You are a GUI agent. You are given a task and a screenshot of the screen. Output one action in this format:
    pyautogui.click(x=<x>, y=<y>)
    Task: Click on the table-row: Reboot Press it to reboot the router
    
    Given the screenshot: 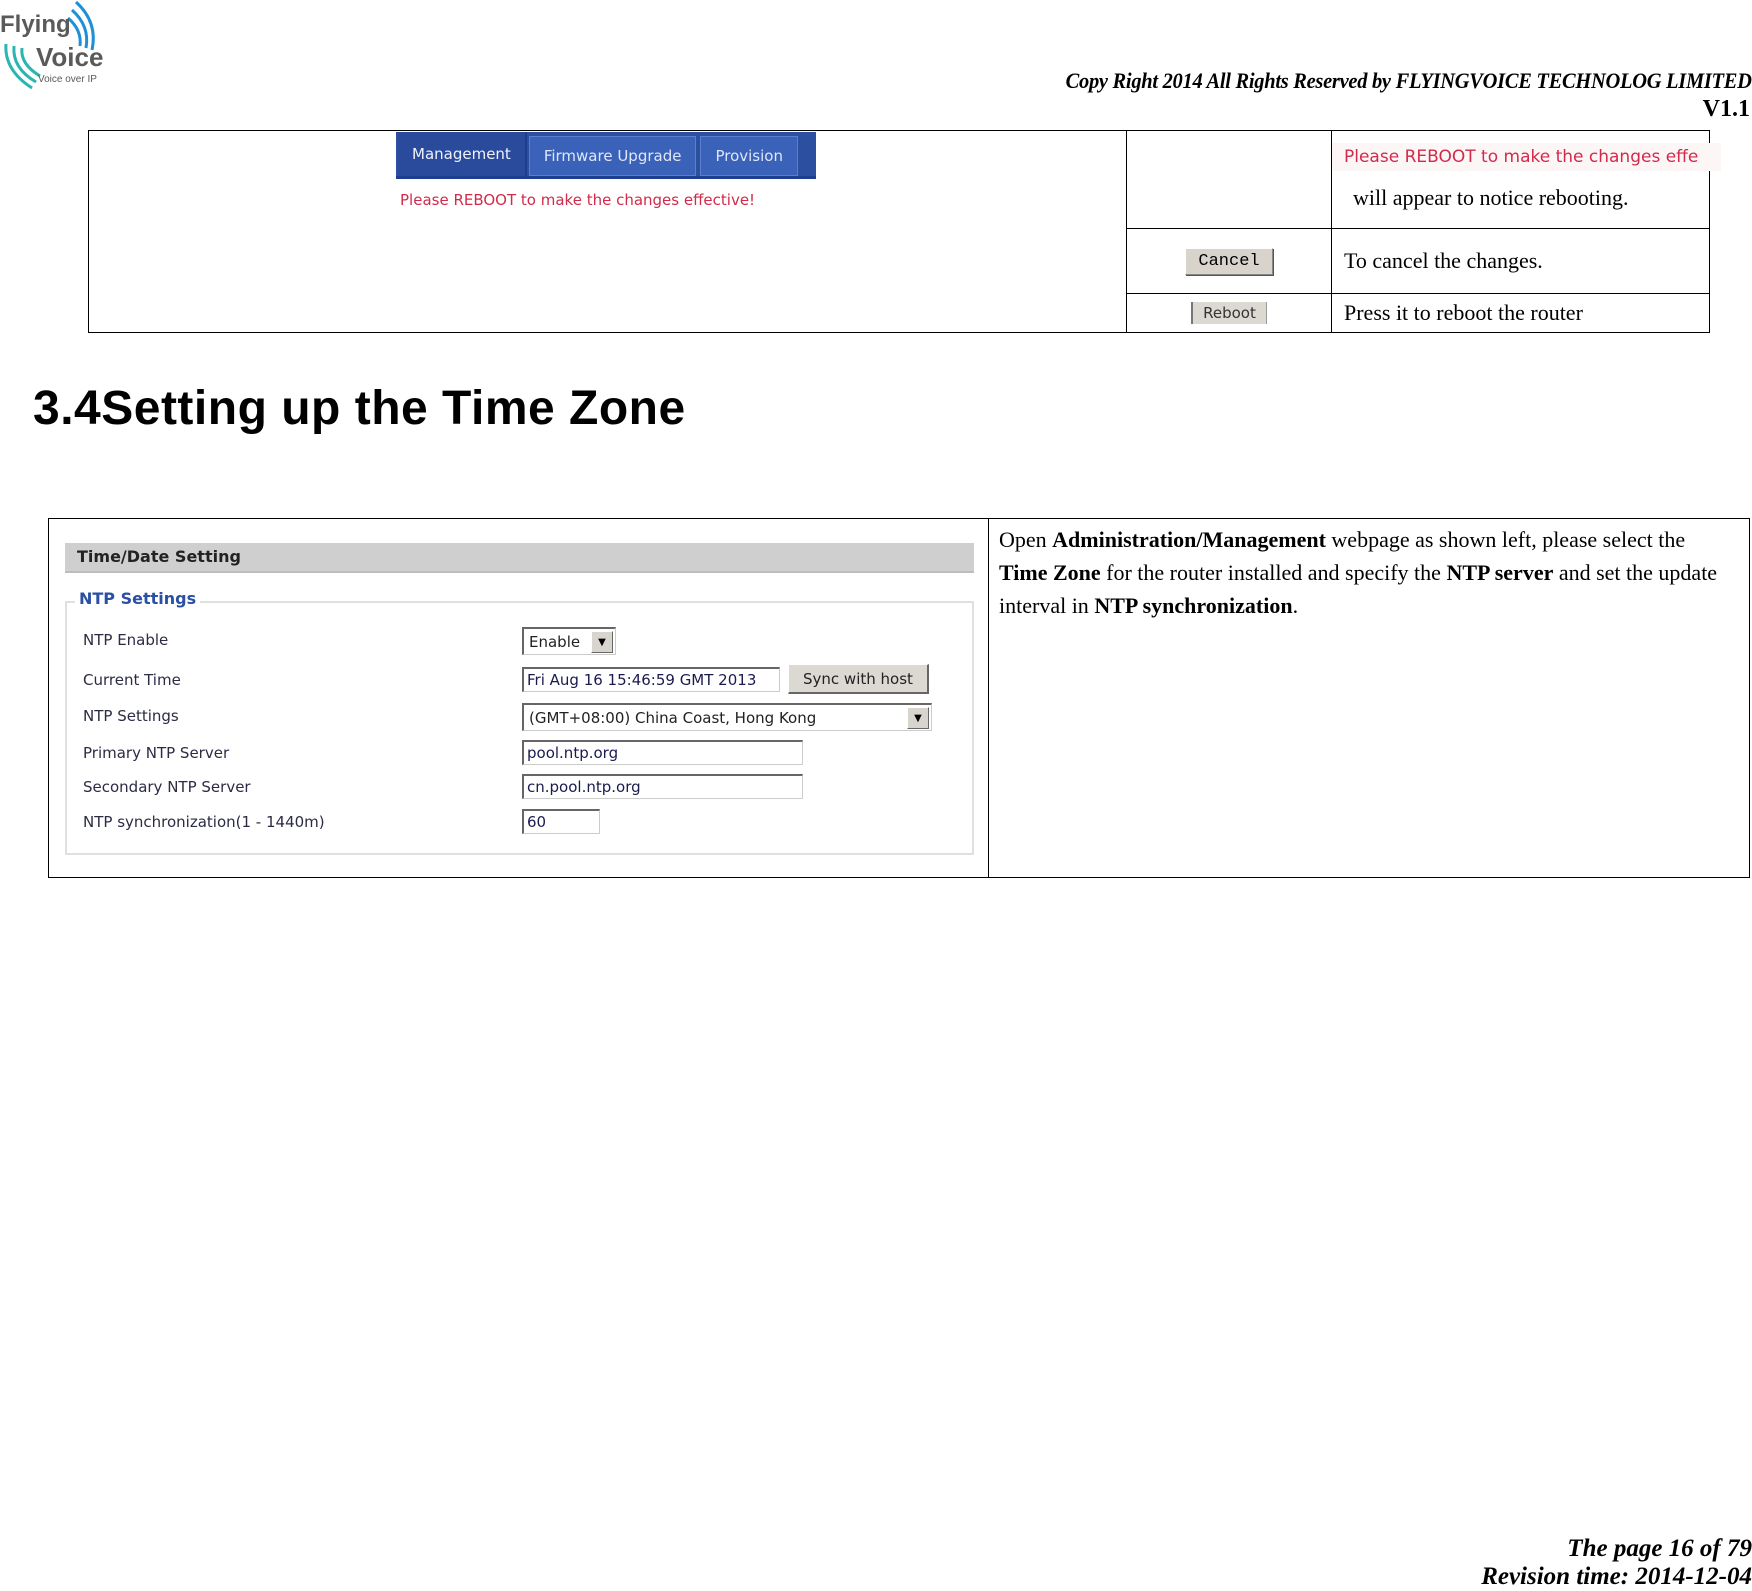 What is the action you would take?
    pyautogui.click(x=1418, y=313)
    